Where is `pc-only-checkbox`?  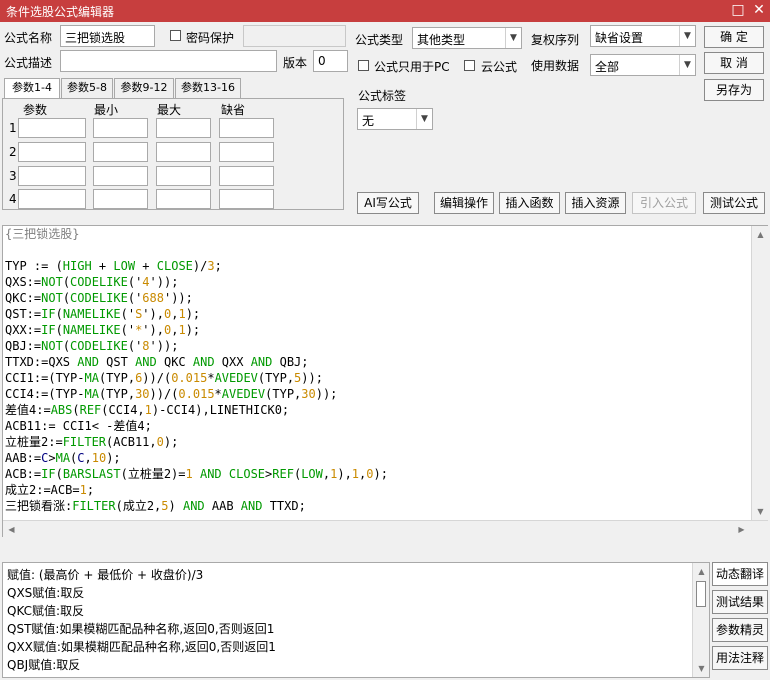 pc-only-checkbox is located at coordinates (363, 65).